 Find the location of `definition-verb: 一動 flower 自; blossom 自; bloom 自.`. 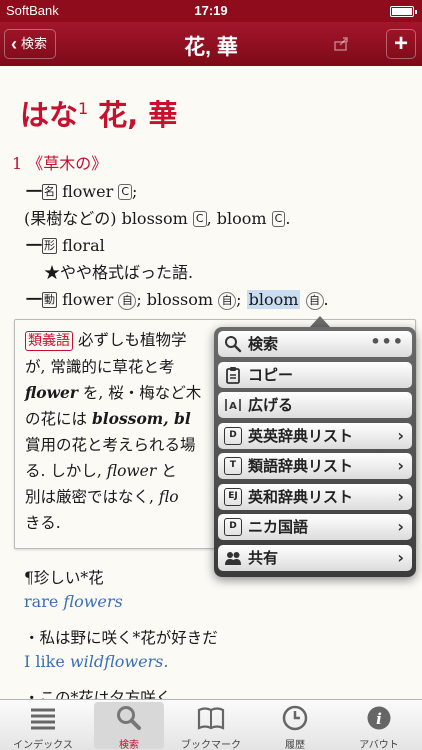

definition-verb: 一動 flower 自; blossom 自; bloom 自. is located at coordinates (177, 300).